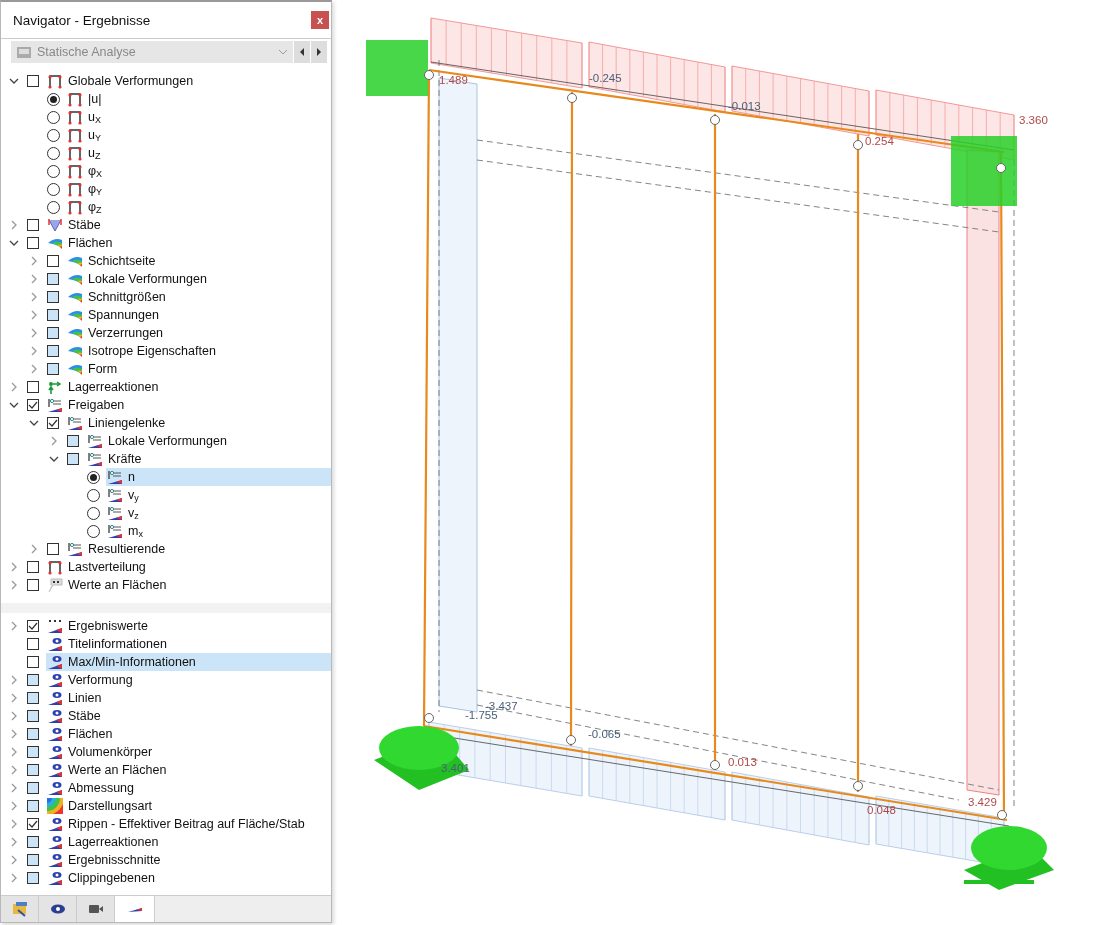 This screenshot has height=925, width=1120. I want to click on tree-item: m$_{x}$, so click(218, 531).